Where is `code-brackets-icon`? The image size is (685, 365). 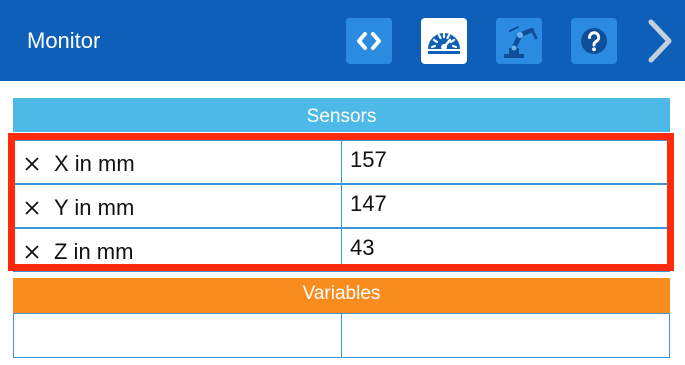
code-brackets-icon is located at coordinates (369, 41).